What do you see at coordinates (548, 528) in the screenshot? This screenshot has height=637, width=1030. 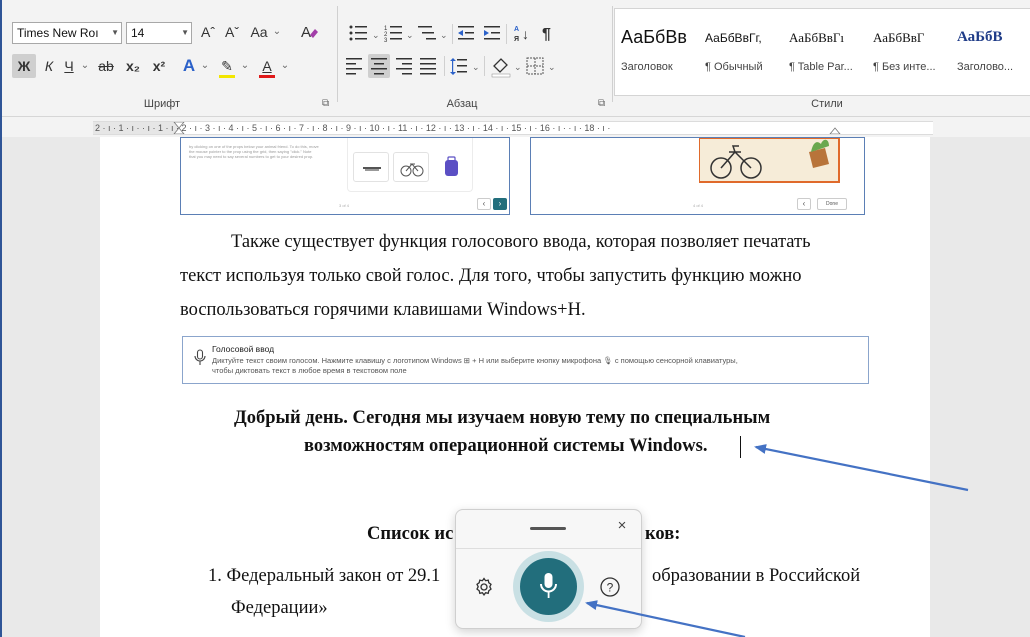 I see `drag-handle` at bounding box center [548, 528].